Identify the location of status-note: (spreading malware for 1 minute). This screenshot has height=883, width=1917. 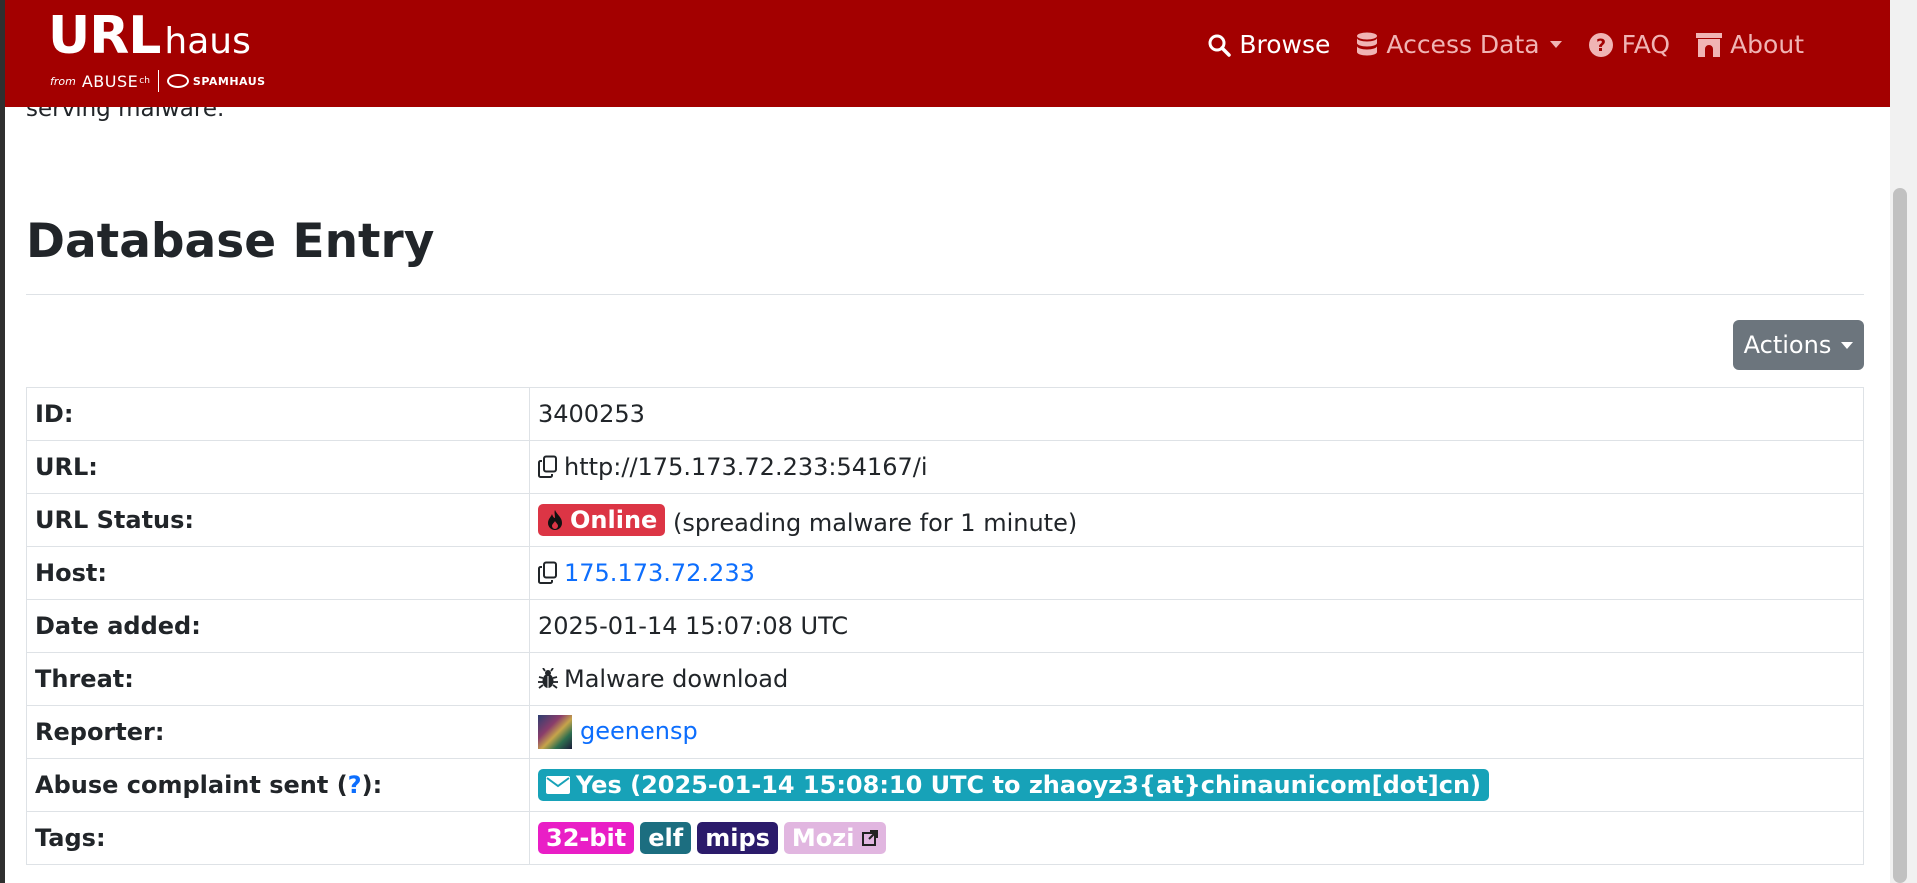
(875, 522).